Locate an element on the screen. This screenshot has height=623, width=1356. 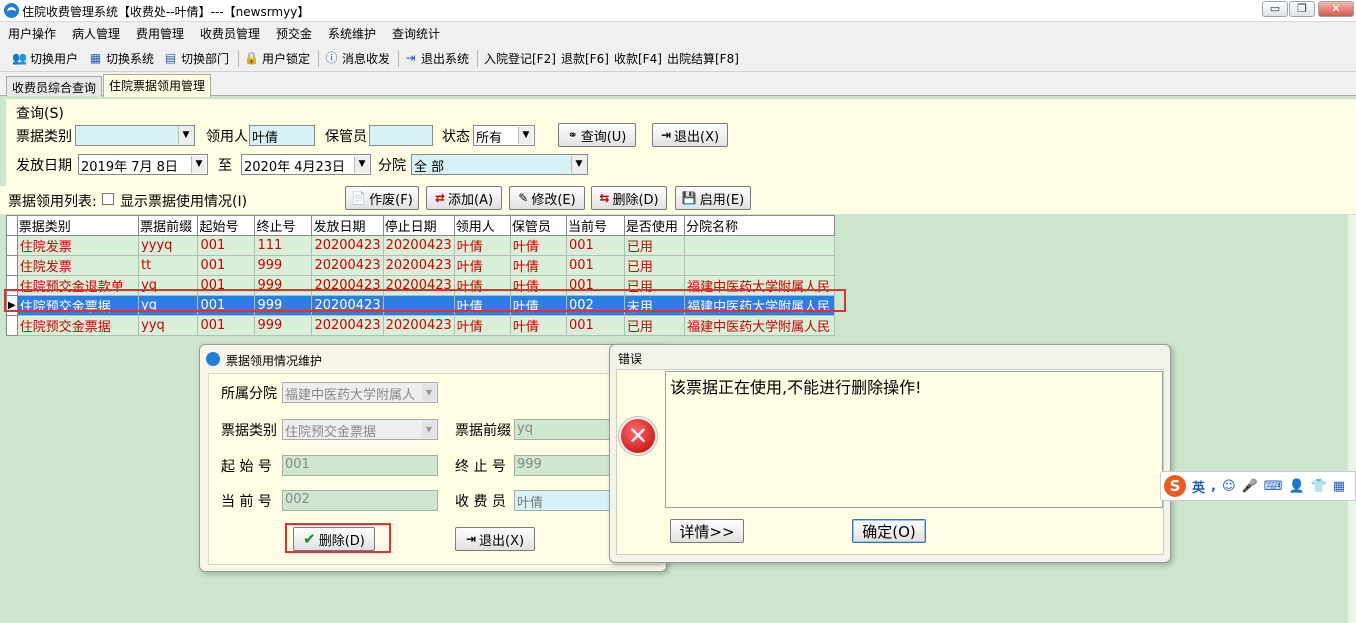
menu-cashier-mgmt: 收费员管理 is located at coordinates (230, 33).